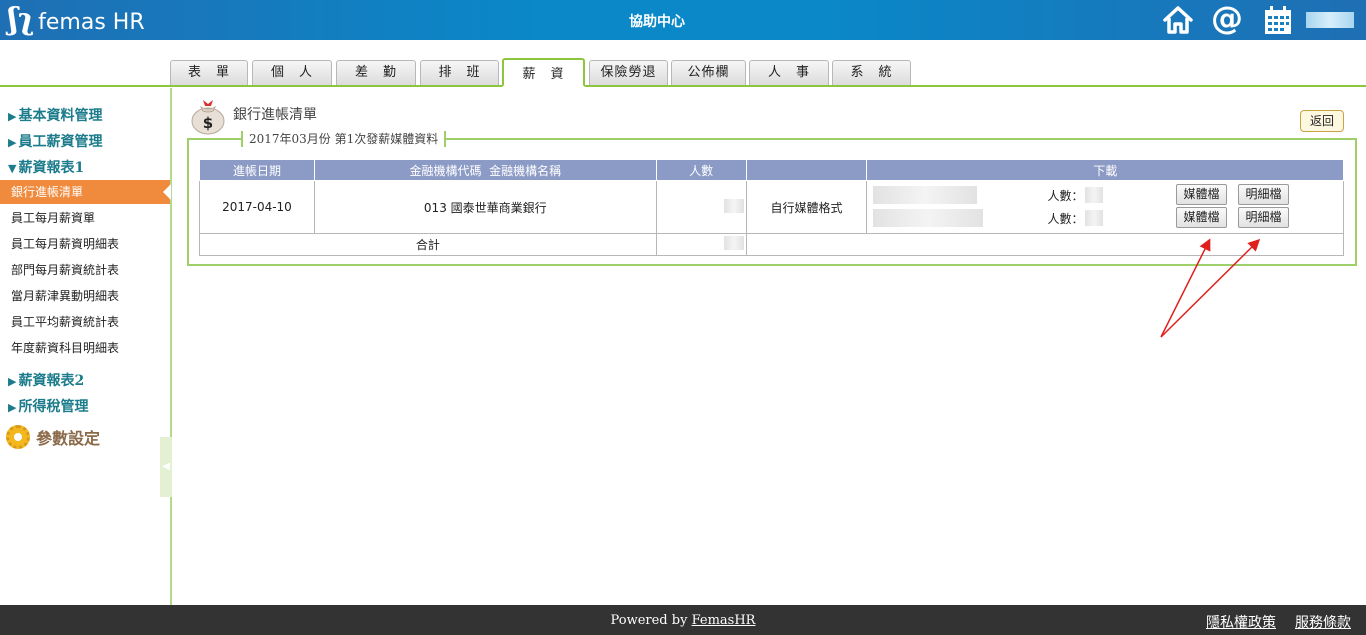 The image size is (1366, 635). What do you see at coordinates (701, 244) in the screenshot?
I see `cell-total-count` at bounding box center [701, 244].